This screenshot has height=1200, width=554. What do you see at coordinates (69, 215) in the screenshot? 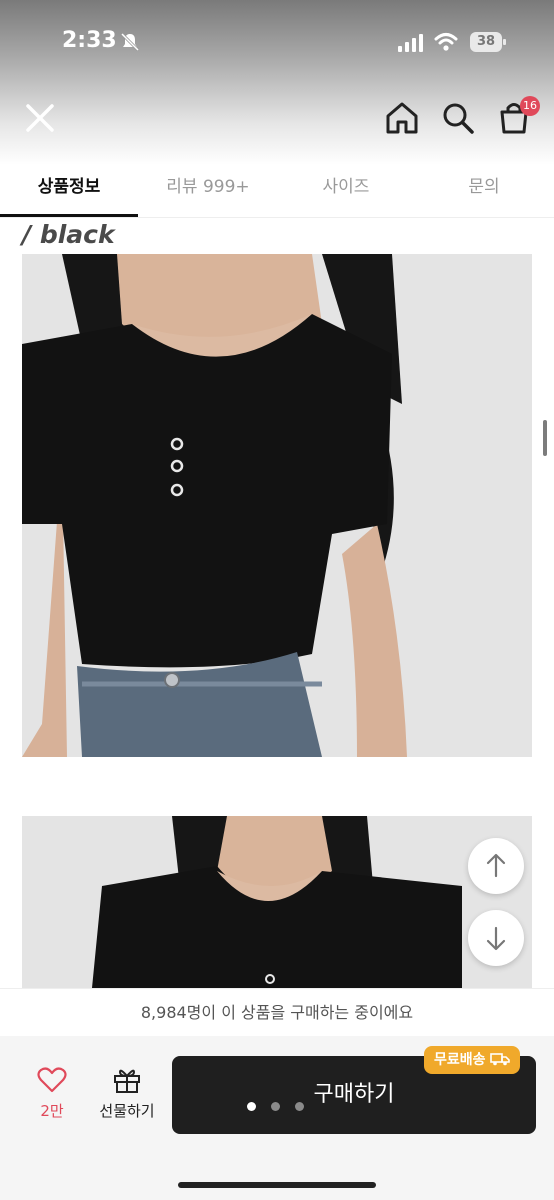
I see `active-tab-indicator` at bounding box center [69, 215].